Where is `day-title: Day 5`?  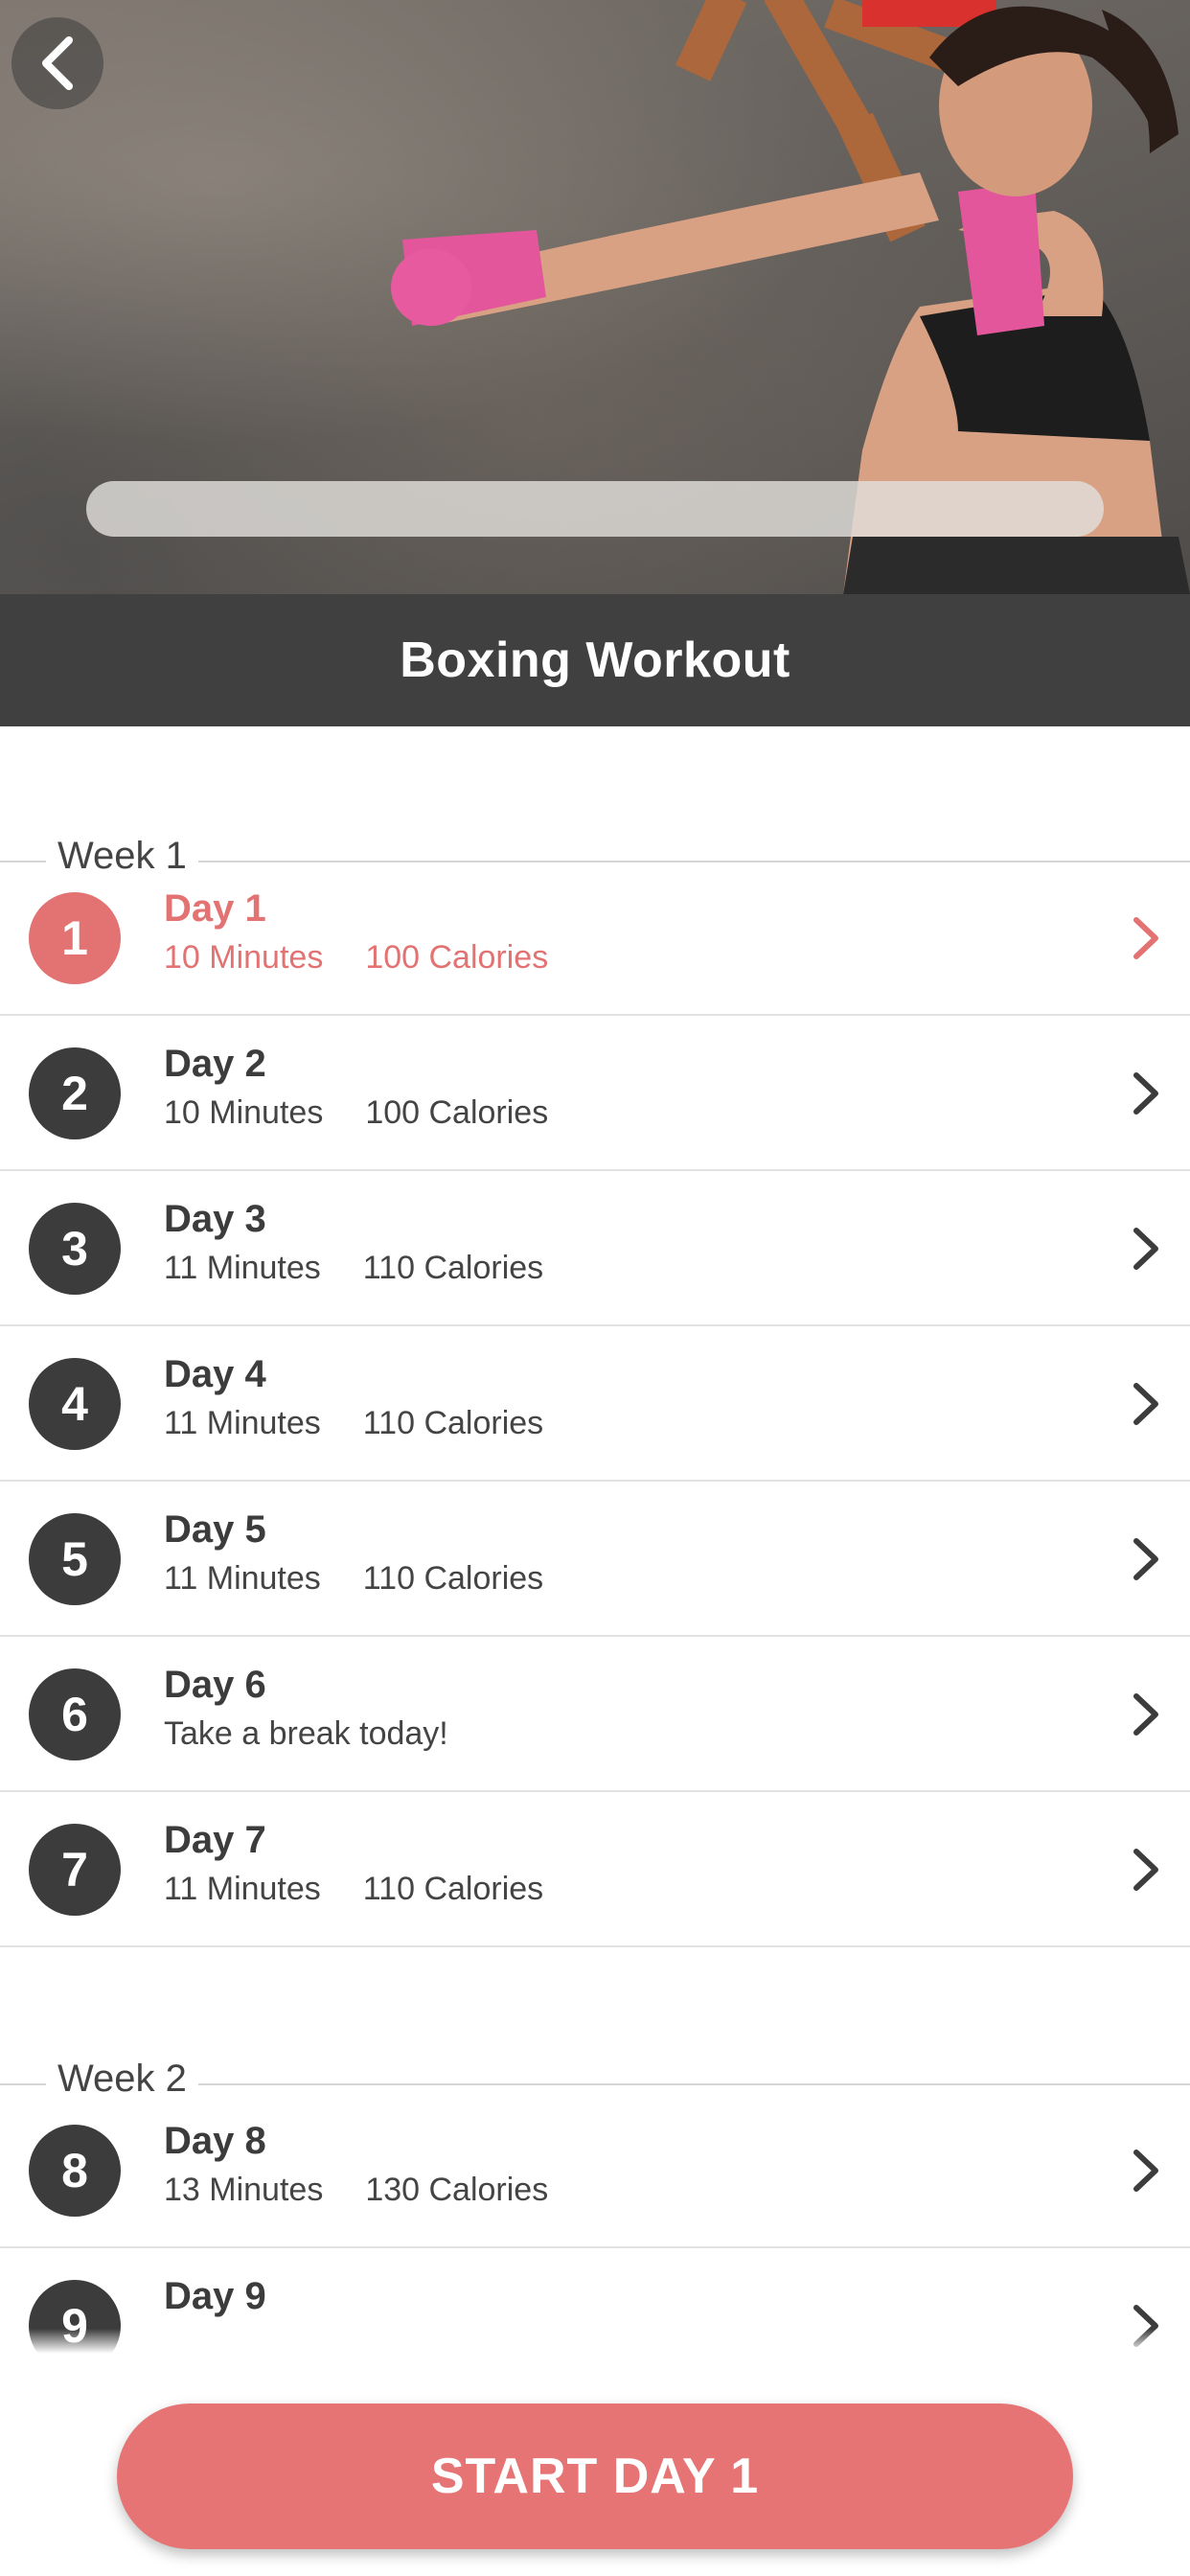 day-title: Day 5 is located at coordinates (215, 1529).